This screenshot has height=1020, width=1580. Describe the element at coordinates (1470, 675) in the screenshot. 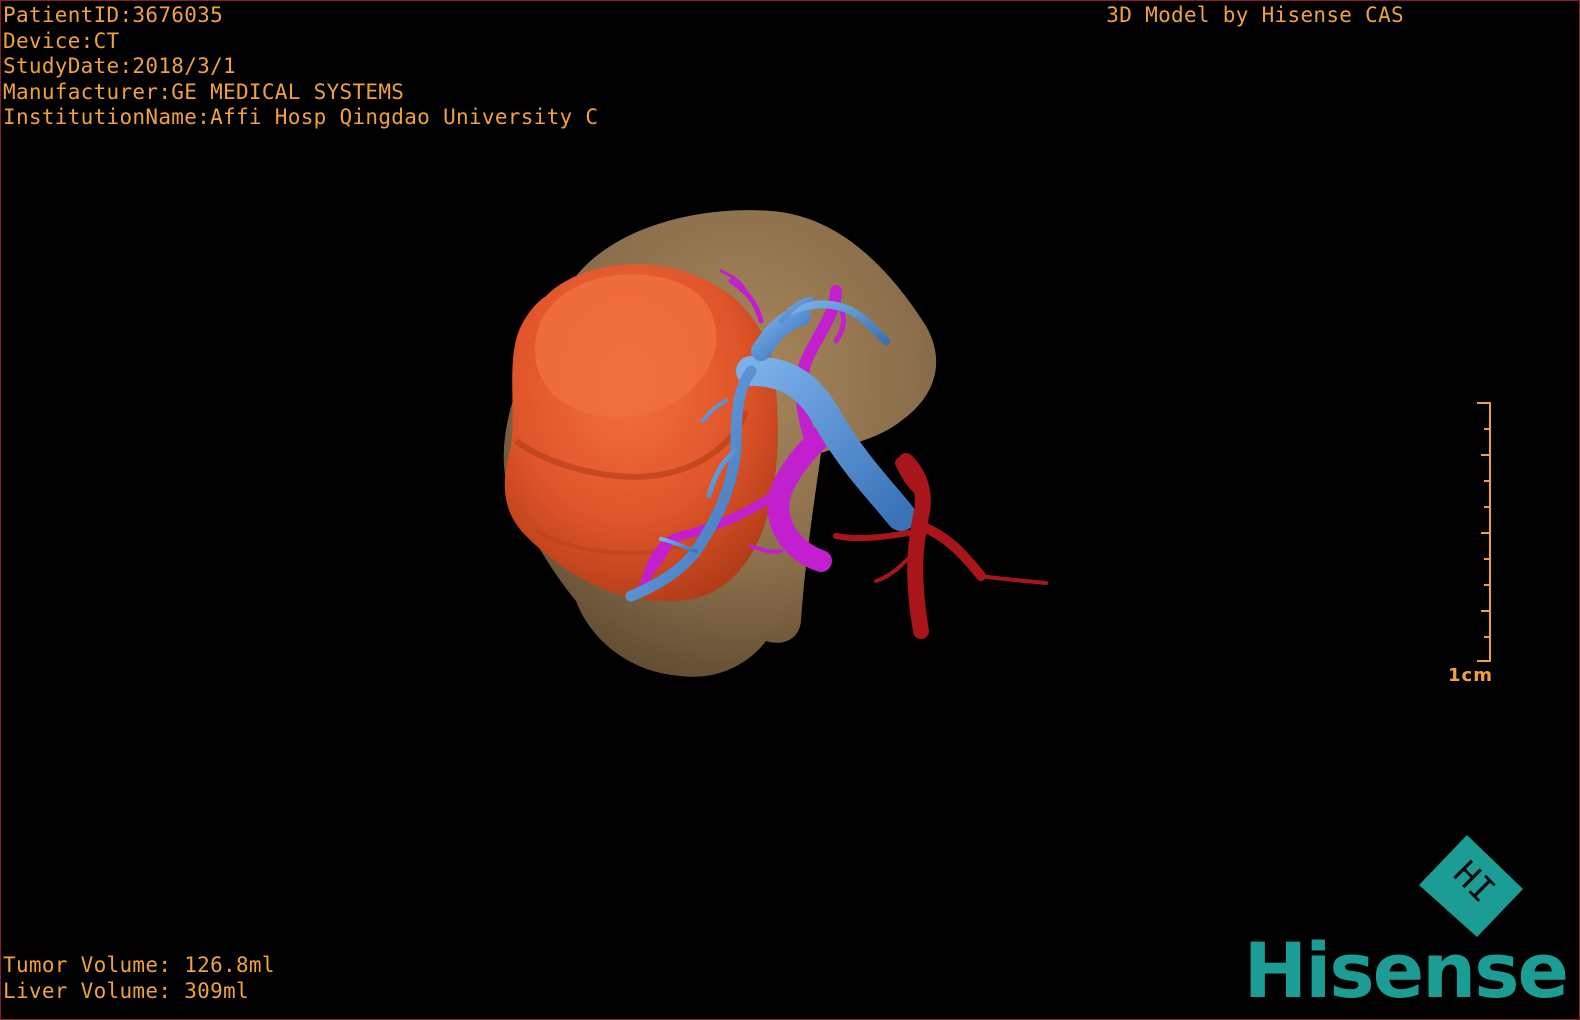

I see `scale-label: 1cm` at that location.